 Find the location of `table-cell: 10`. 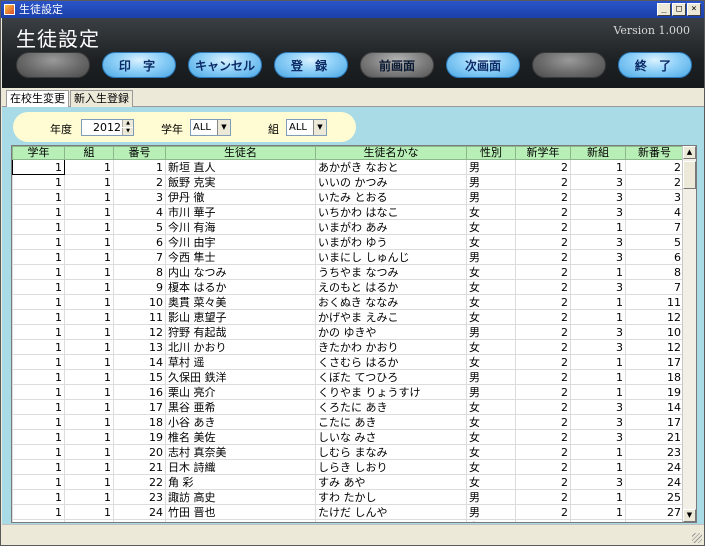

table-cell: 10 is located at coordinates (139, 302).